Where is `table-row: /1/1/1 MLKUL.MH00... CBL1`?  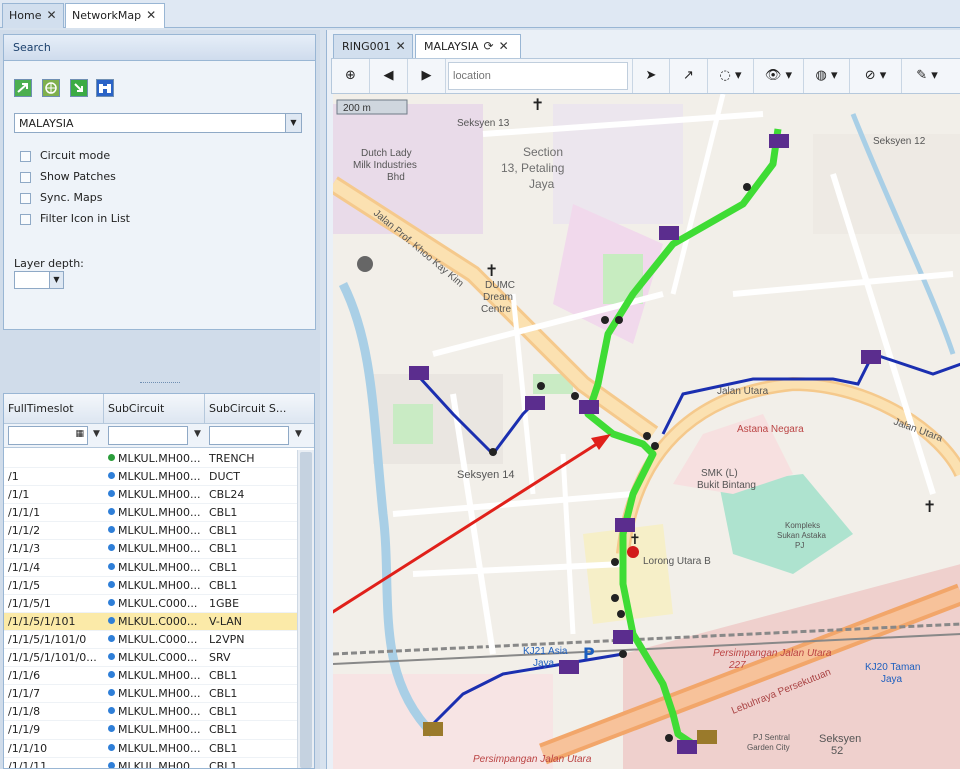 table-row: /1/1/1 MLKUL.MH00... CBL1 is located at coordinates (150, 513).